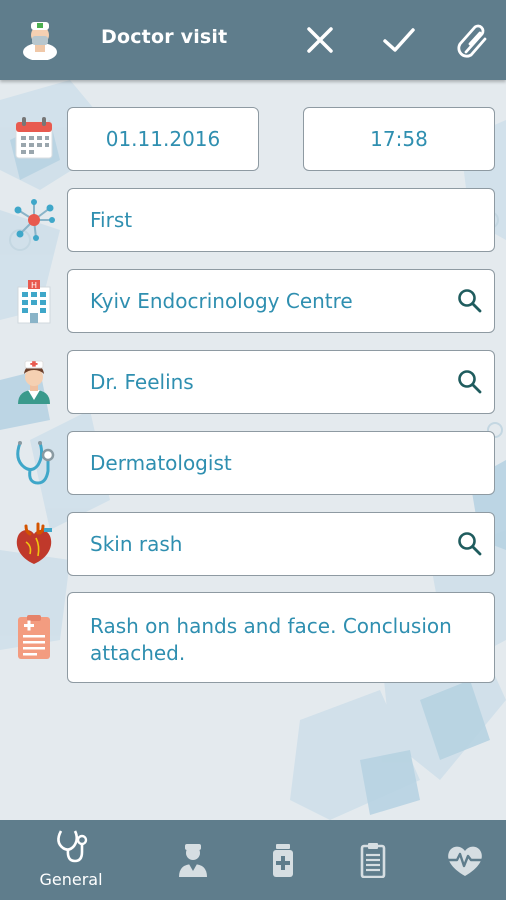 The width and height of the screenshot is (506, 900). I want to click on doctor-avatar-icon, so click(40, 39).